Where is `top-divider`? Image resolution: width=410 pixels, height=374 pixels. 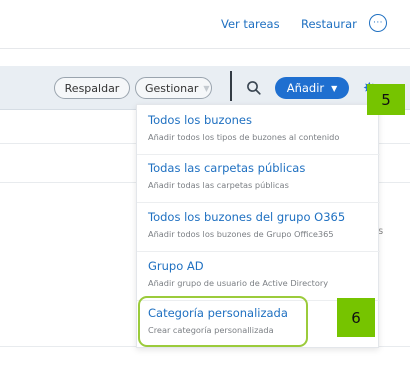 top-divider is located at coordinates (205, 48).